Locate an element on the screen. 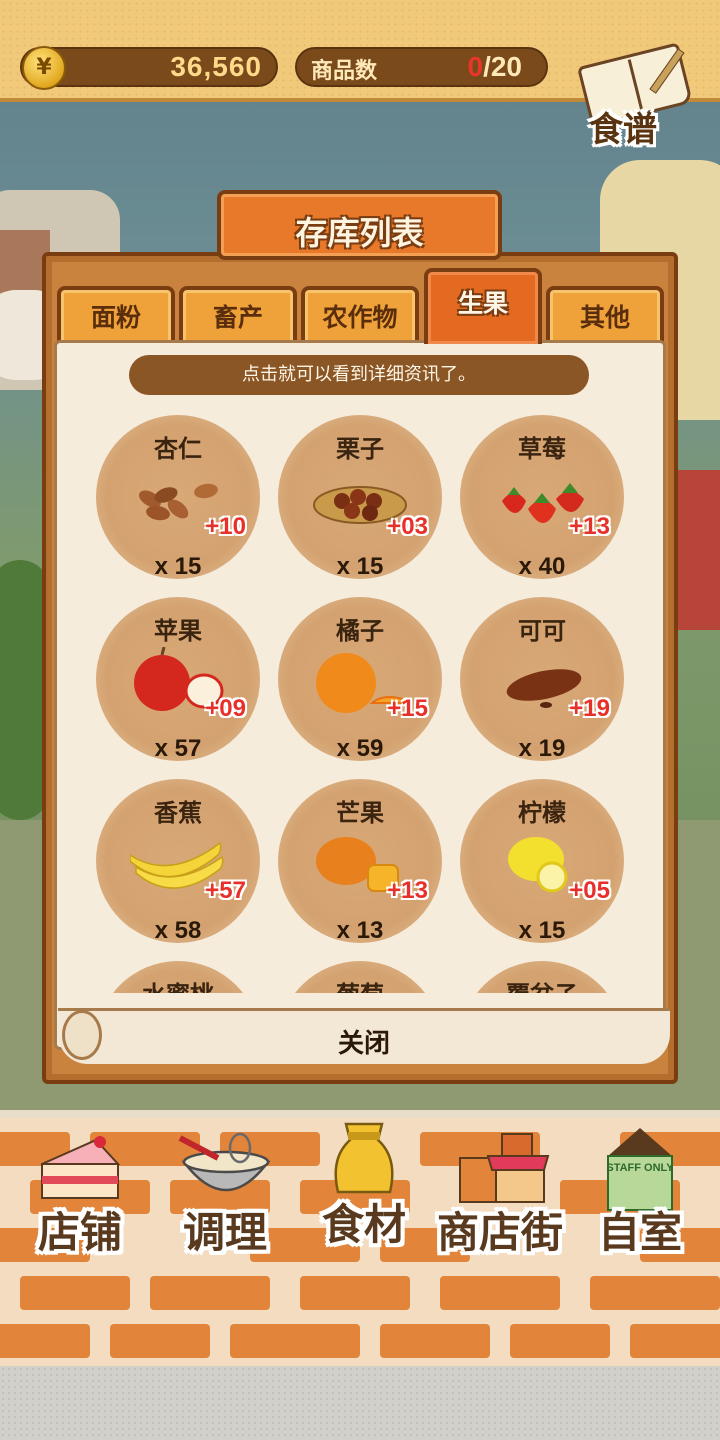 The width and height of the screenshot is (720, 1440). item-name: 草莓 is located at coordinates (542, 449).